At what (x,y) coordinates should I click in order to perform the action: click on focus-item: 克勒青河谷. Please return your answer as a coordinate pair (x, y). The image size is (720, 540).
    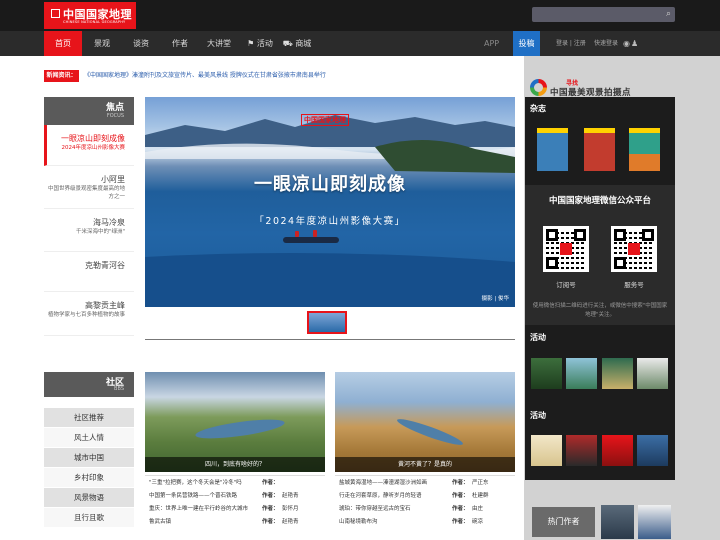
    Looking at the image, I should click on (89, 272).